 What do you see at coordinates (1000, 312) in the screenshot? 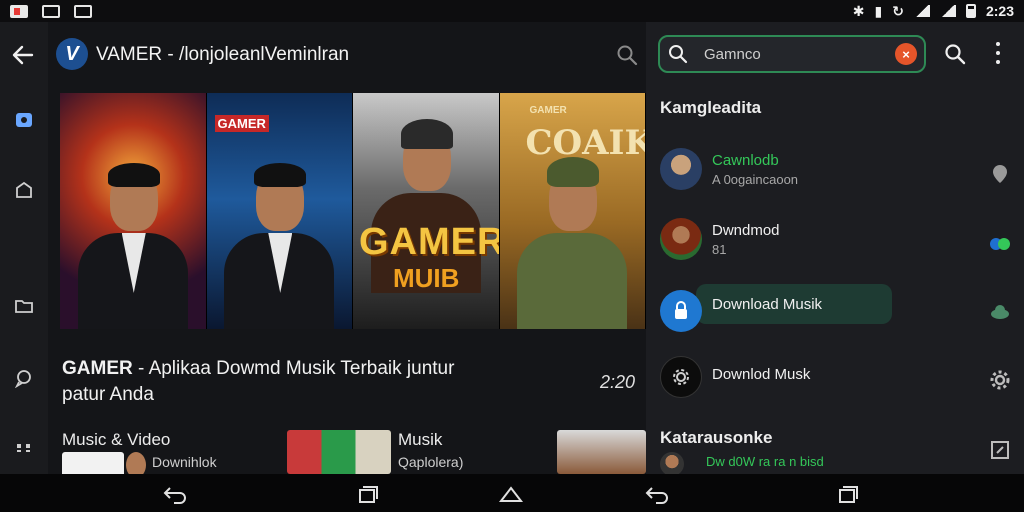
I see `cloud-icon` at bounding box center [1000, 312].